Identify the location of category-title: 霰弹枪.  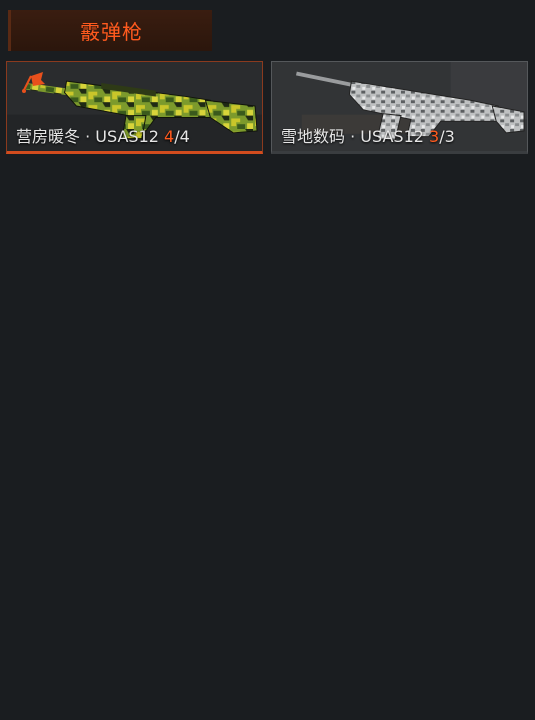
(111, 32).